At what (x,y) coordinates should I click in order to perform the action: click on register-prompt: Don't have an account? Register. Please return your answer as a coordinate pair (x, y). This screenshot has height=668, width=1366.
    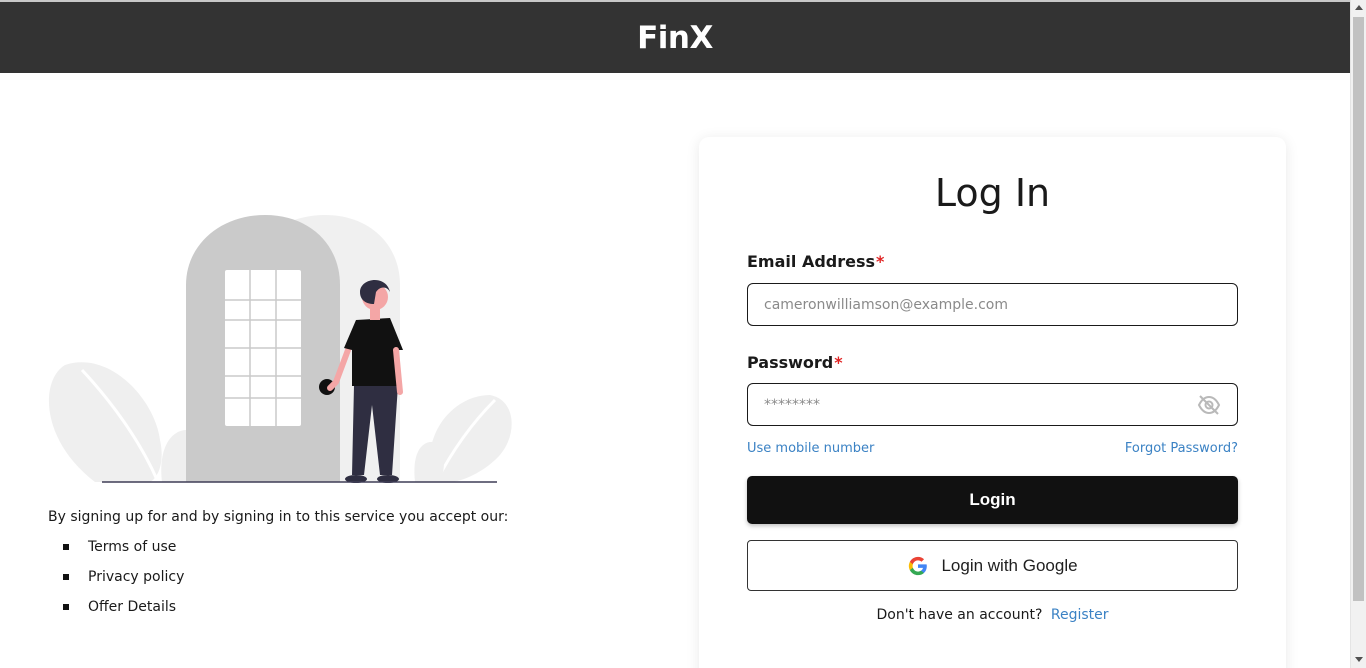
    Looking at the image, I should click on (992, 615).